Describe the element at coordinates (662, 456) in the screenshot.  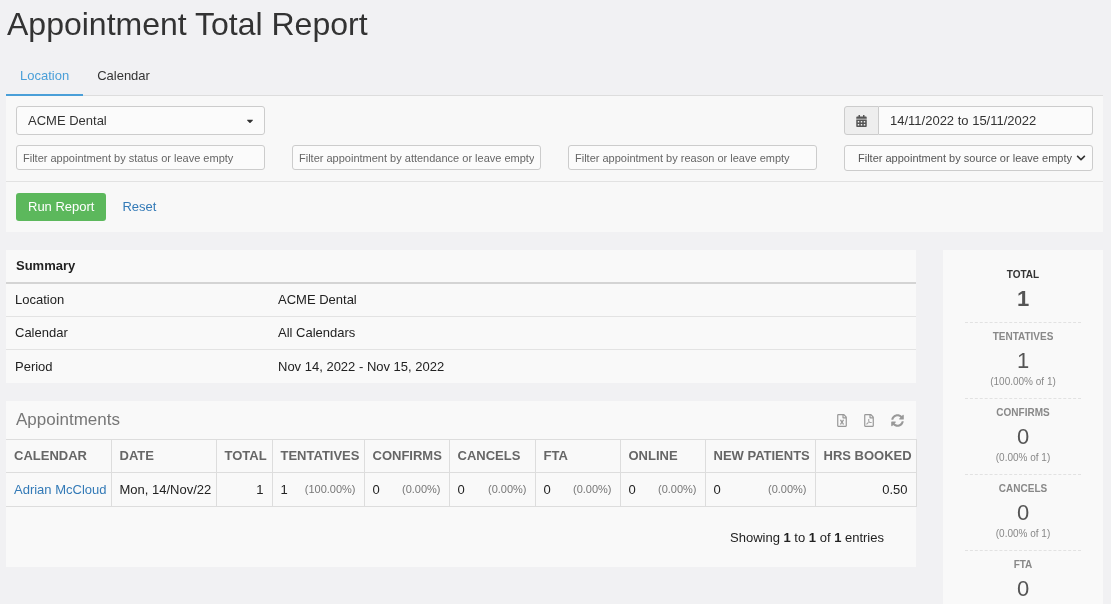
I see `column-header: ONLINE` at that location.